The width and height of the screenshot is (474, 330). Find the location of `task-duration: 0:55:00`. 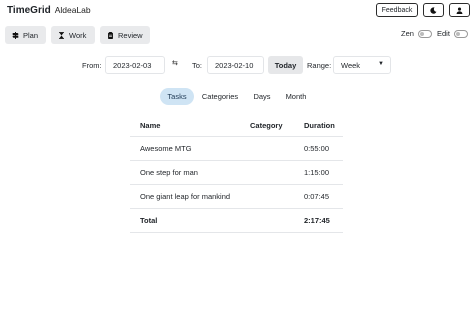

task-duration: 0:55:00 is located at coordinates (317, 148).